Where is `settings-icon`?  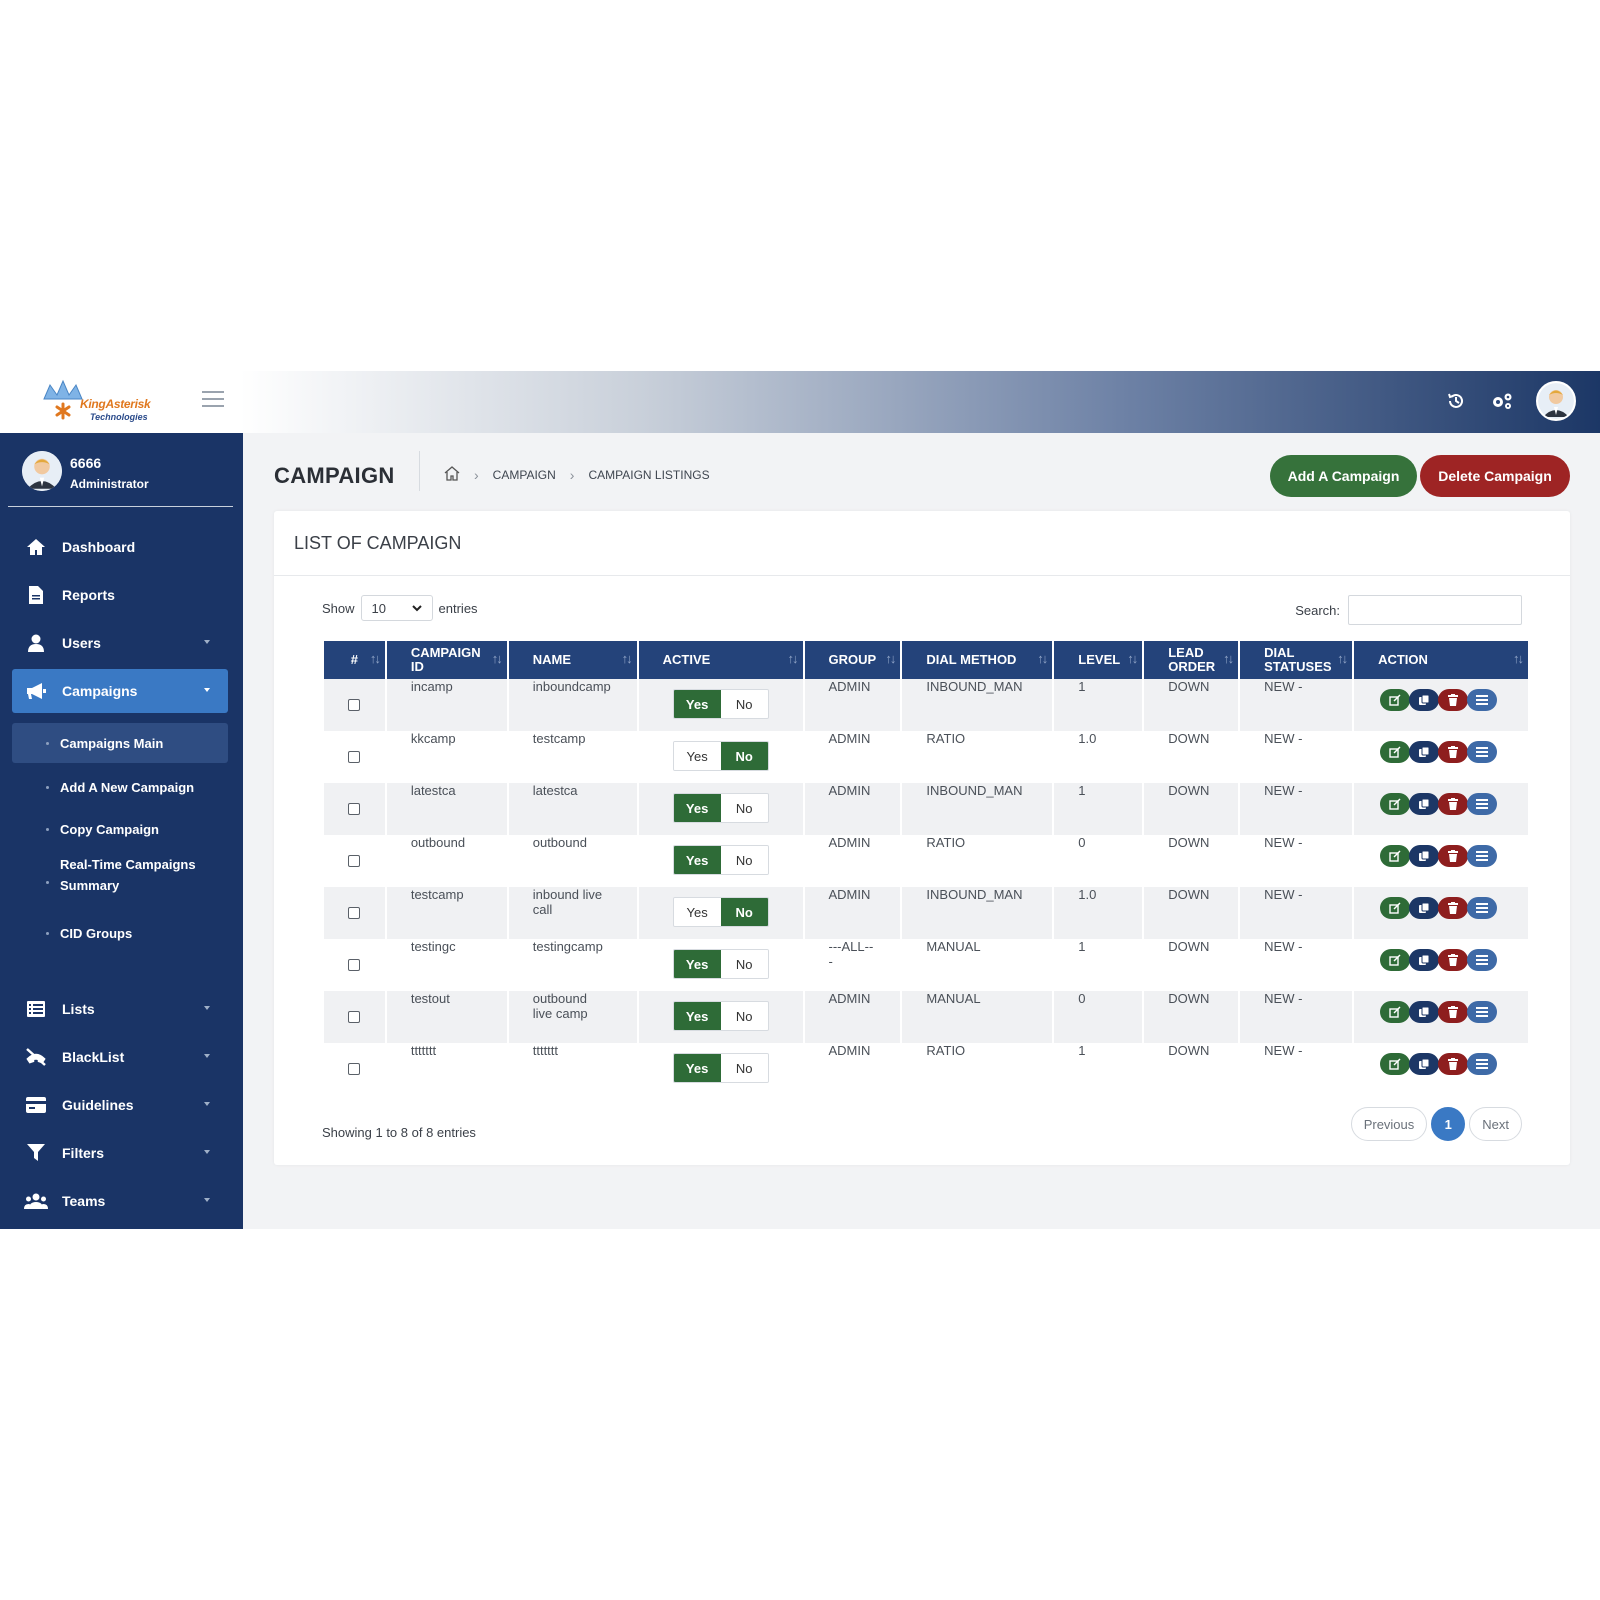
settings-icon is located at coordinates (1502, 401).